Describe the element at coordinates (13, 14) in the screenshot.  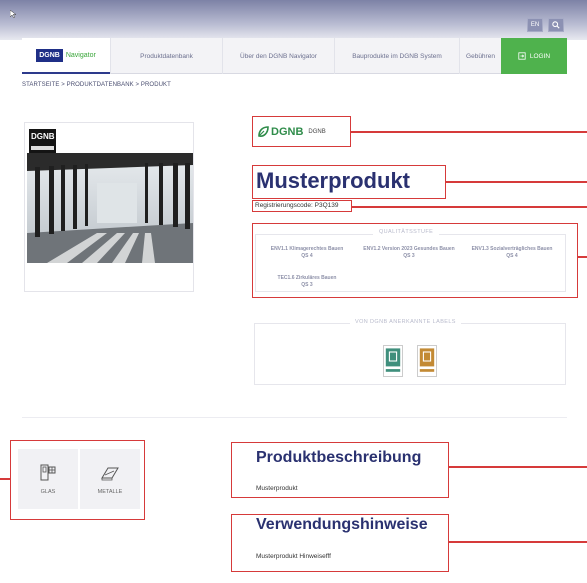
I see `mouse-cursor-icon` at that location.